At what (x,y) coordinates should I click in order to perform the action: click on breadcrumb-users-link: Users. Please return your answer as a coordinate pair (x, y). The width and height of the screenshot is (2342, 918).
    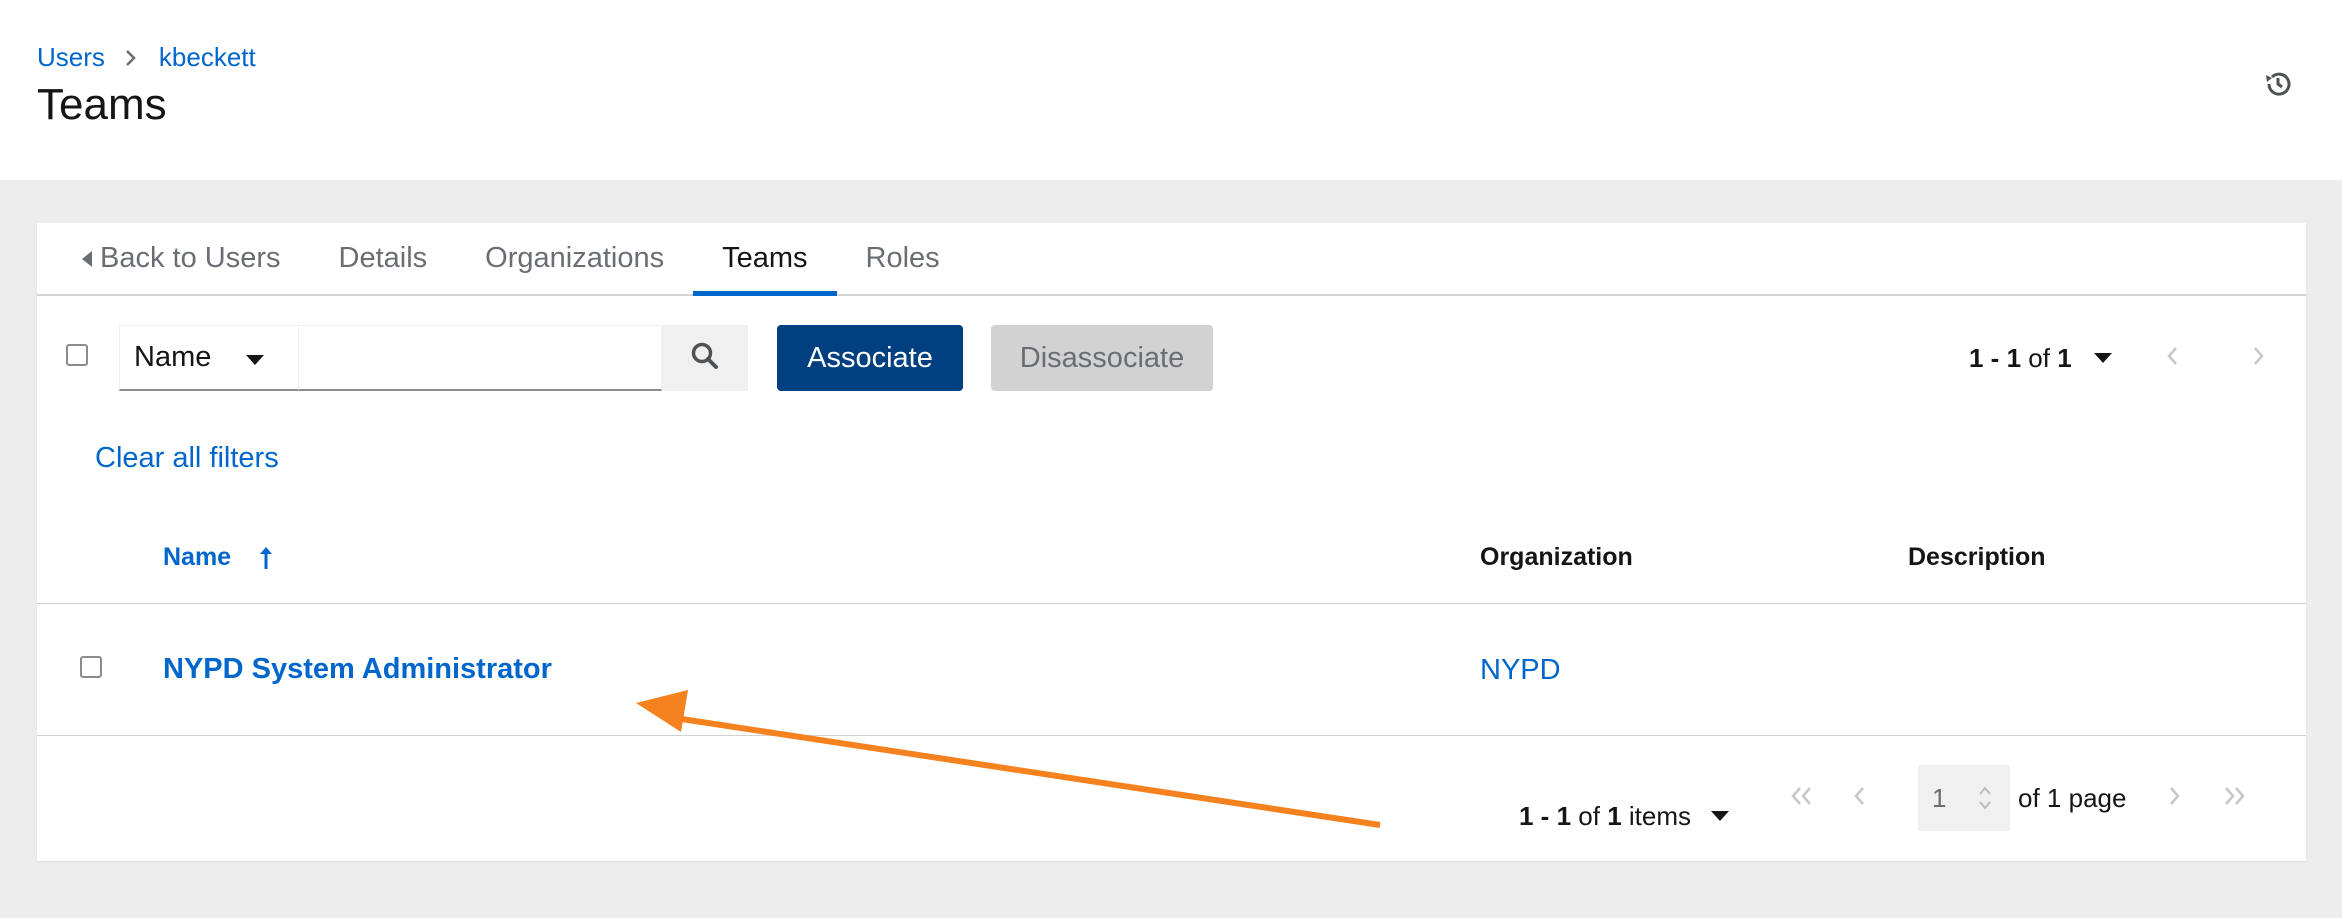
    Looking at the image, I should click on (71, 57).